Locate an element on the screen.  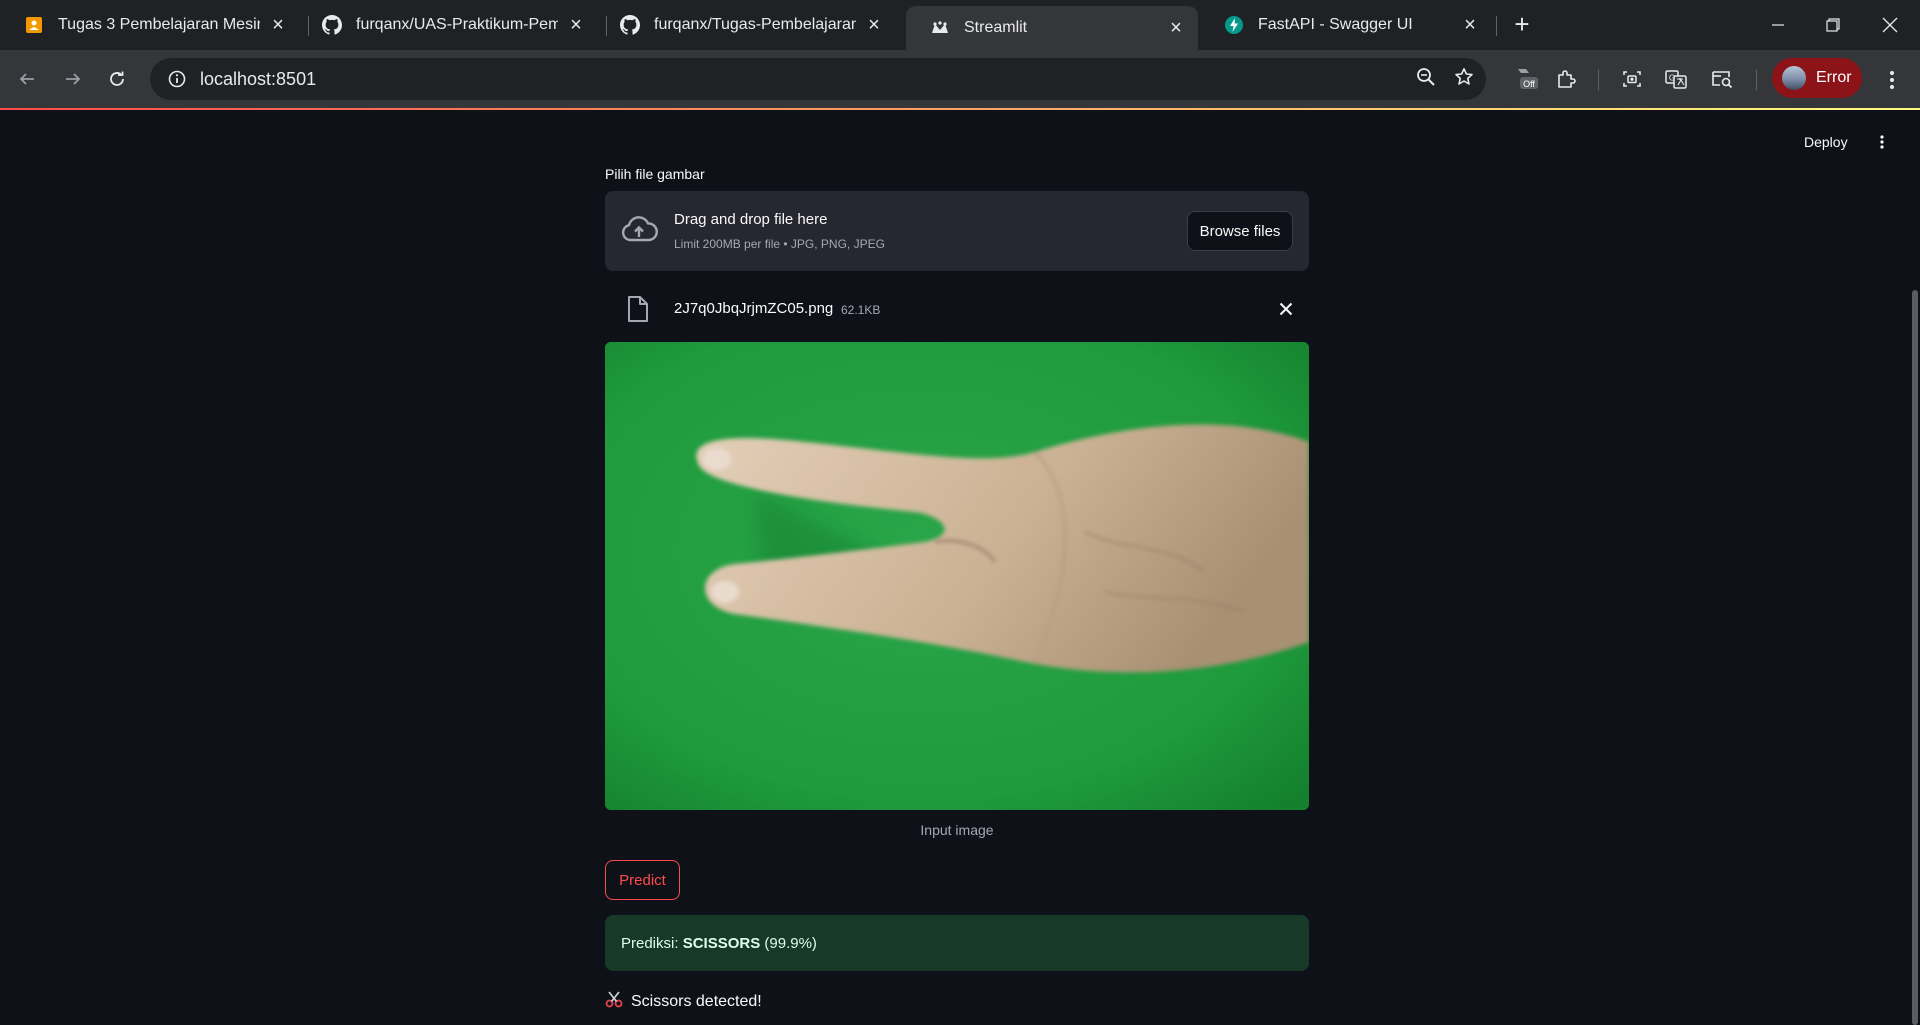
tab-title: furqanx/UAS-Praktikum-Pembe is located at coordinates (457, 24).